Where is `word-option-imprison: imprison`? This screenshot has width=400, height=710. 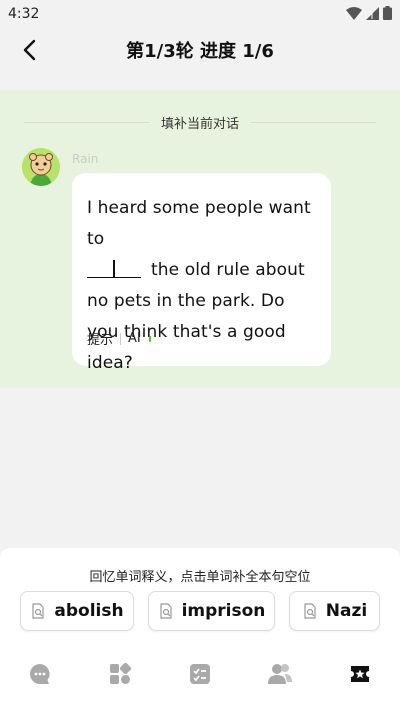 word-option-imprison: imprison is located at coordinates (211, 611).